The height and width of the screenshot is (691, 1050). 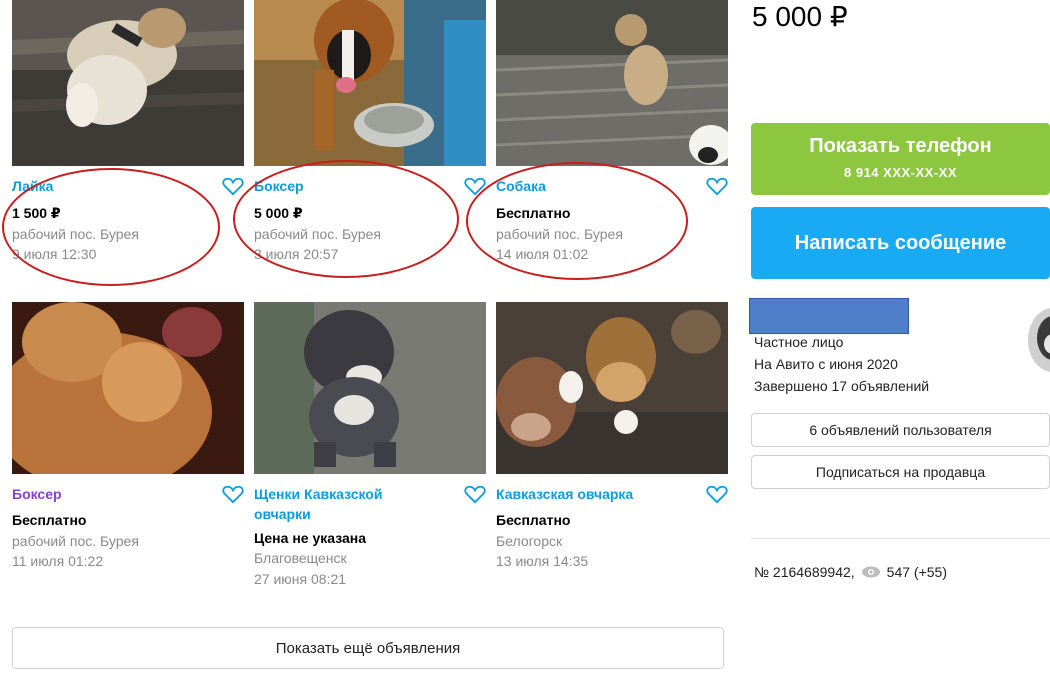 What do you see at coordinates (826, 364) in the screenshot?
I see `seller-since: На Авито с июня 2020` at bounding box center [826, 364].